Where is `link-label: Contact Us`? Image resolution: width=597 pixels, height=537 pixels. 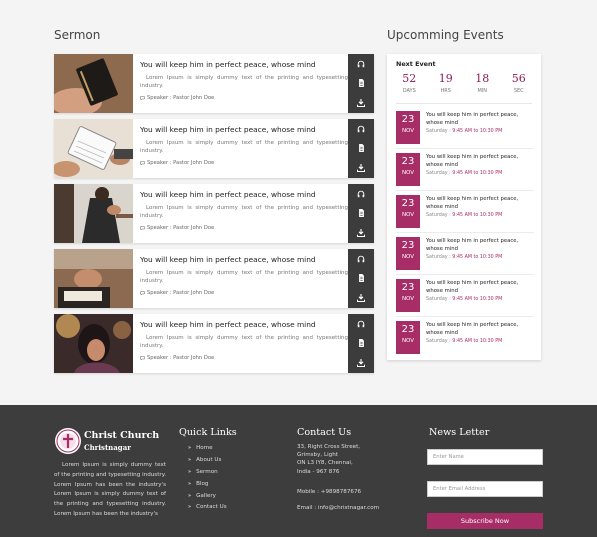 link-label: Contact Us is located at coordinates (211, 507).